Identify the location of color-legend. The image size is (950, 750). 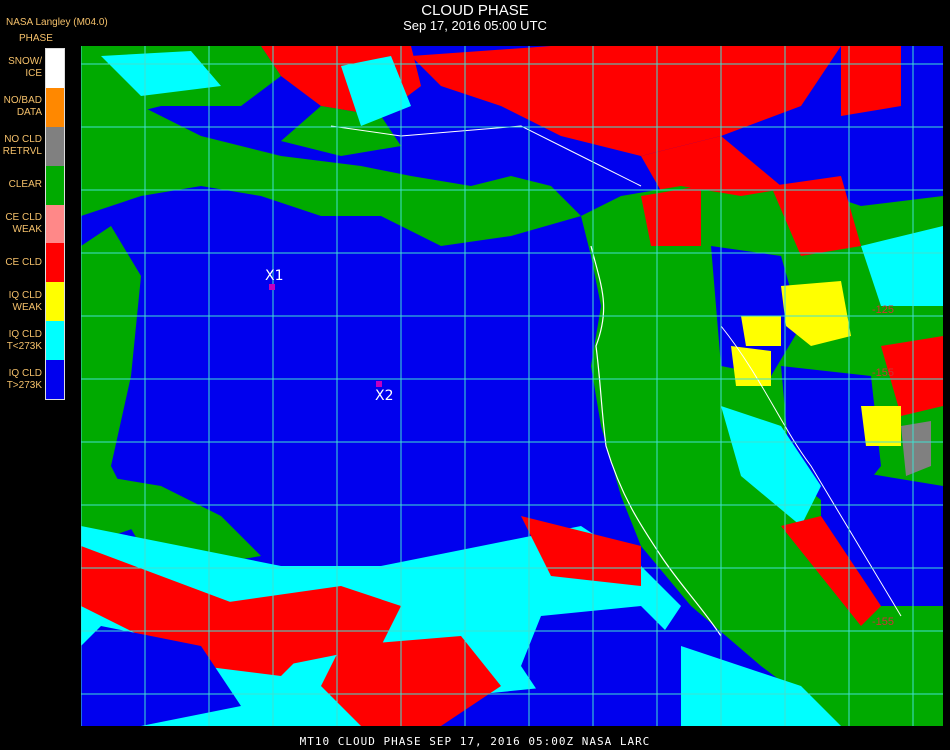
(55, 224).